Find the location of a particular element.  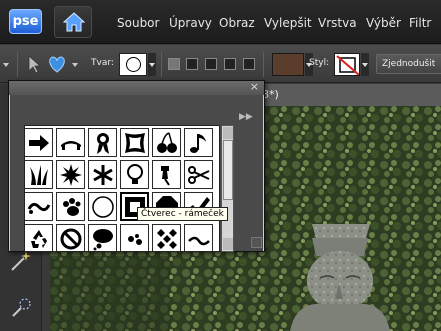

thought-bubble-icon is located at coordinates (103, 240).